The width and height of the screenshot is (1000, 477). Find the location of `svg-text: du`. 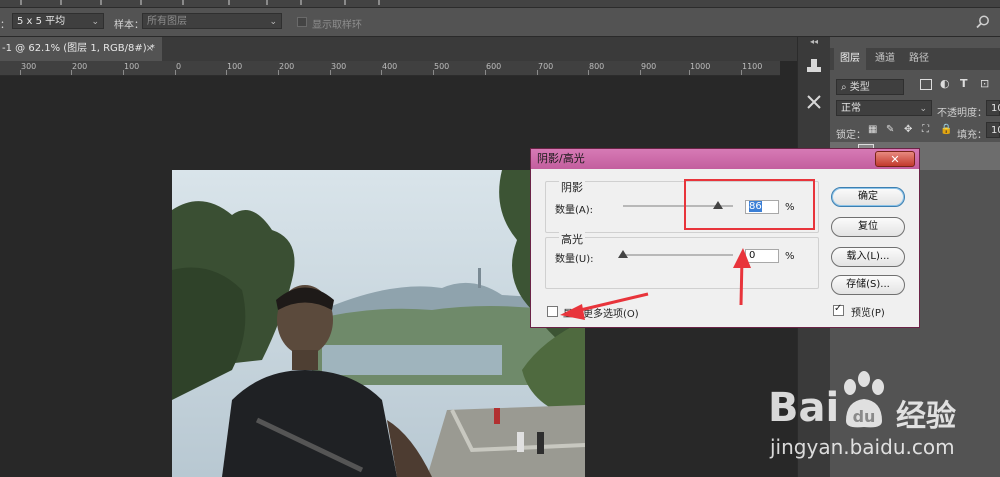

svg-text: du is located at coordinates (864, 416).